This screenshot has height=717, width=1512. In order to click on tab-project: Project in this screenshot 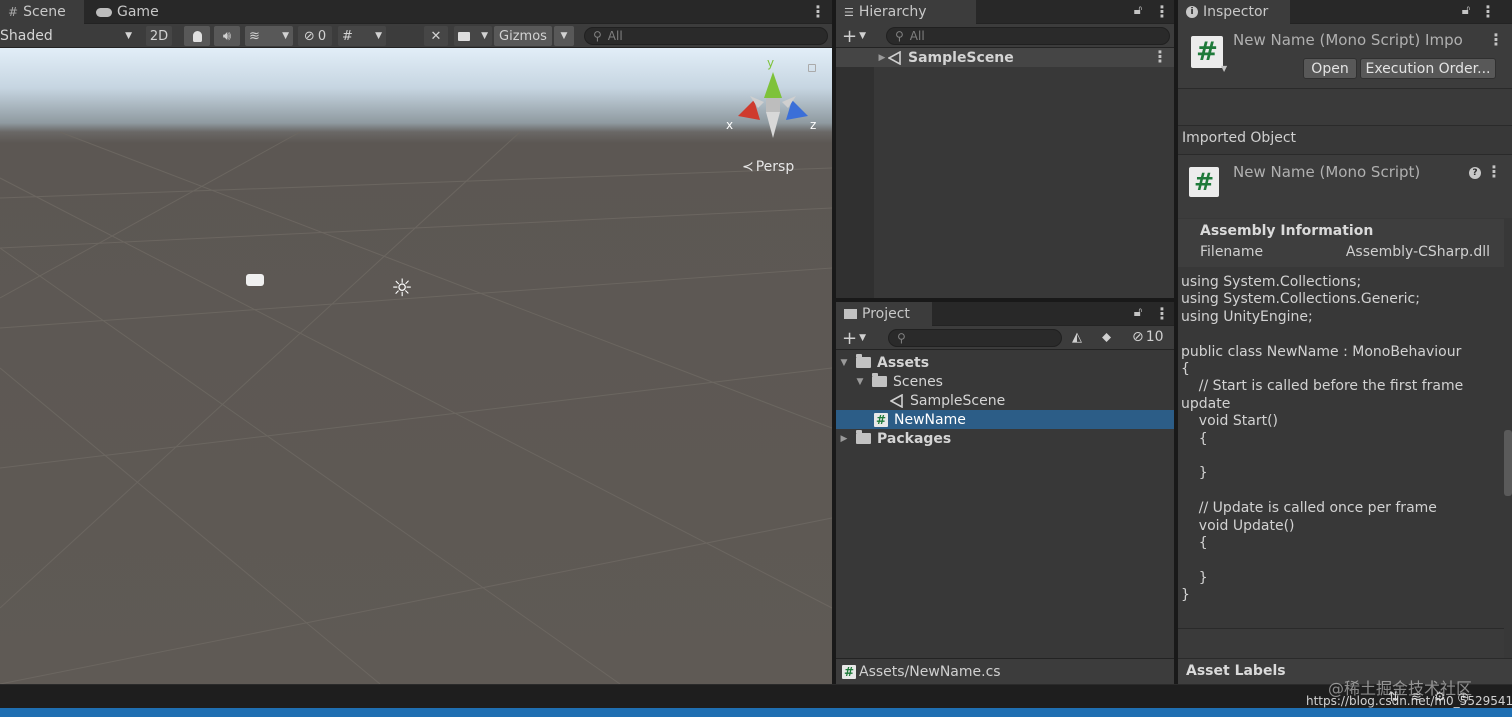, I will do `click(884, 314)`.